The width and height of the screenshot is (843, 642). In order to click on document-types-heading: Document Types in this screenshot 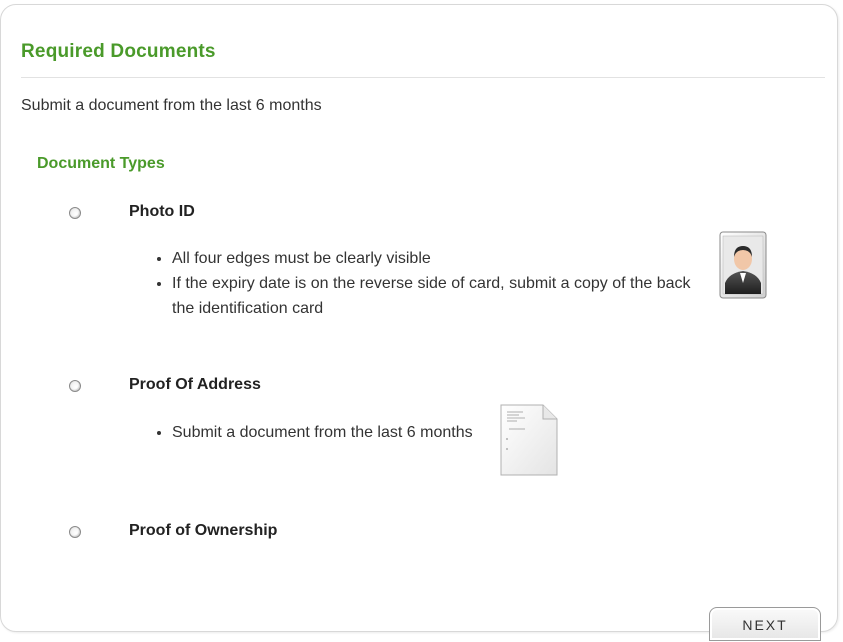, I will do `click(101, 163)`.